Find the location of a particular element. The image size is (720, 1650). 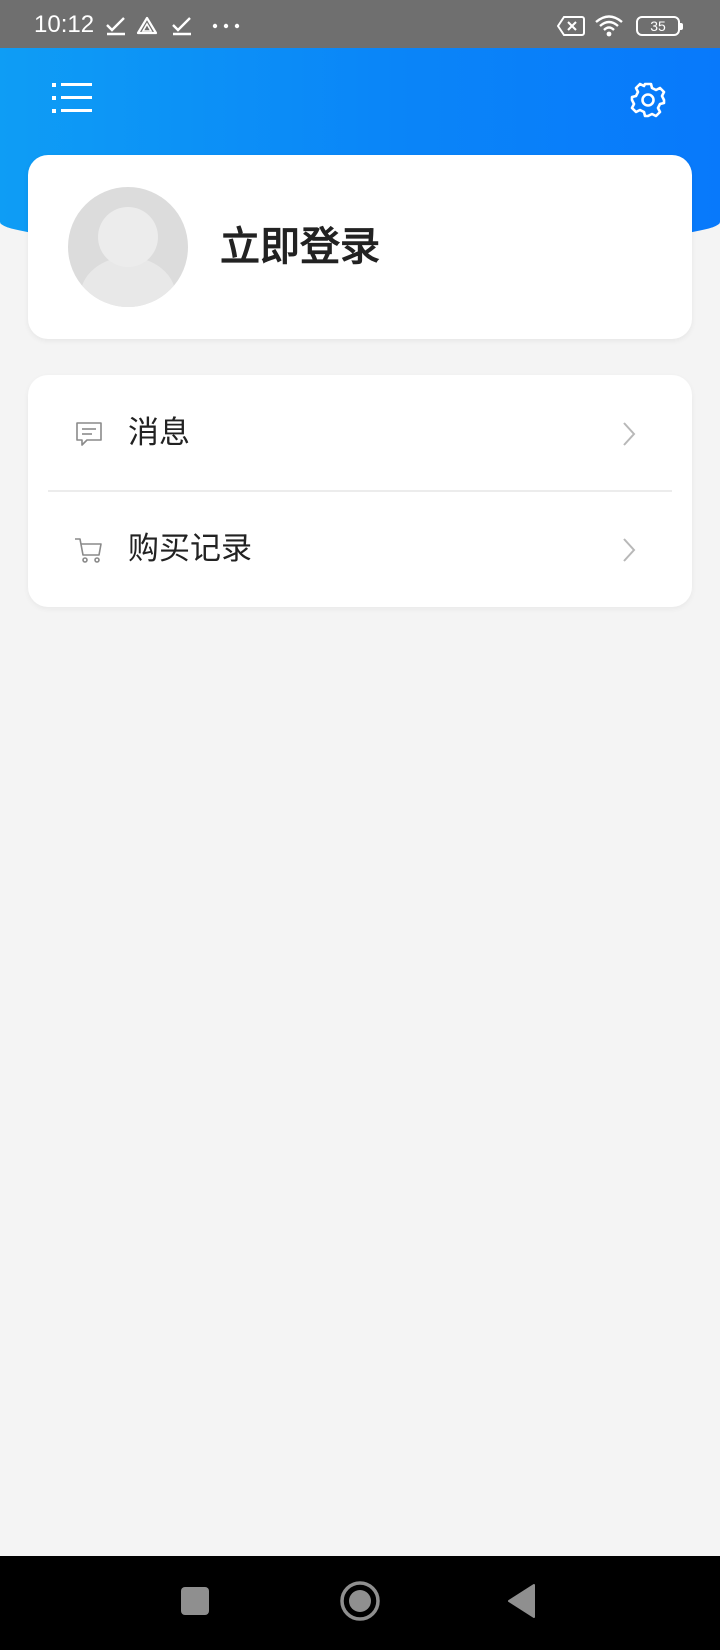

drive-icon is located at coordinates (147, 25).